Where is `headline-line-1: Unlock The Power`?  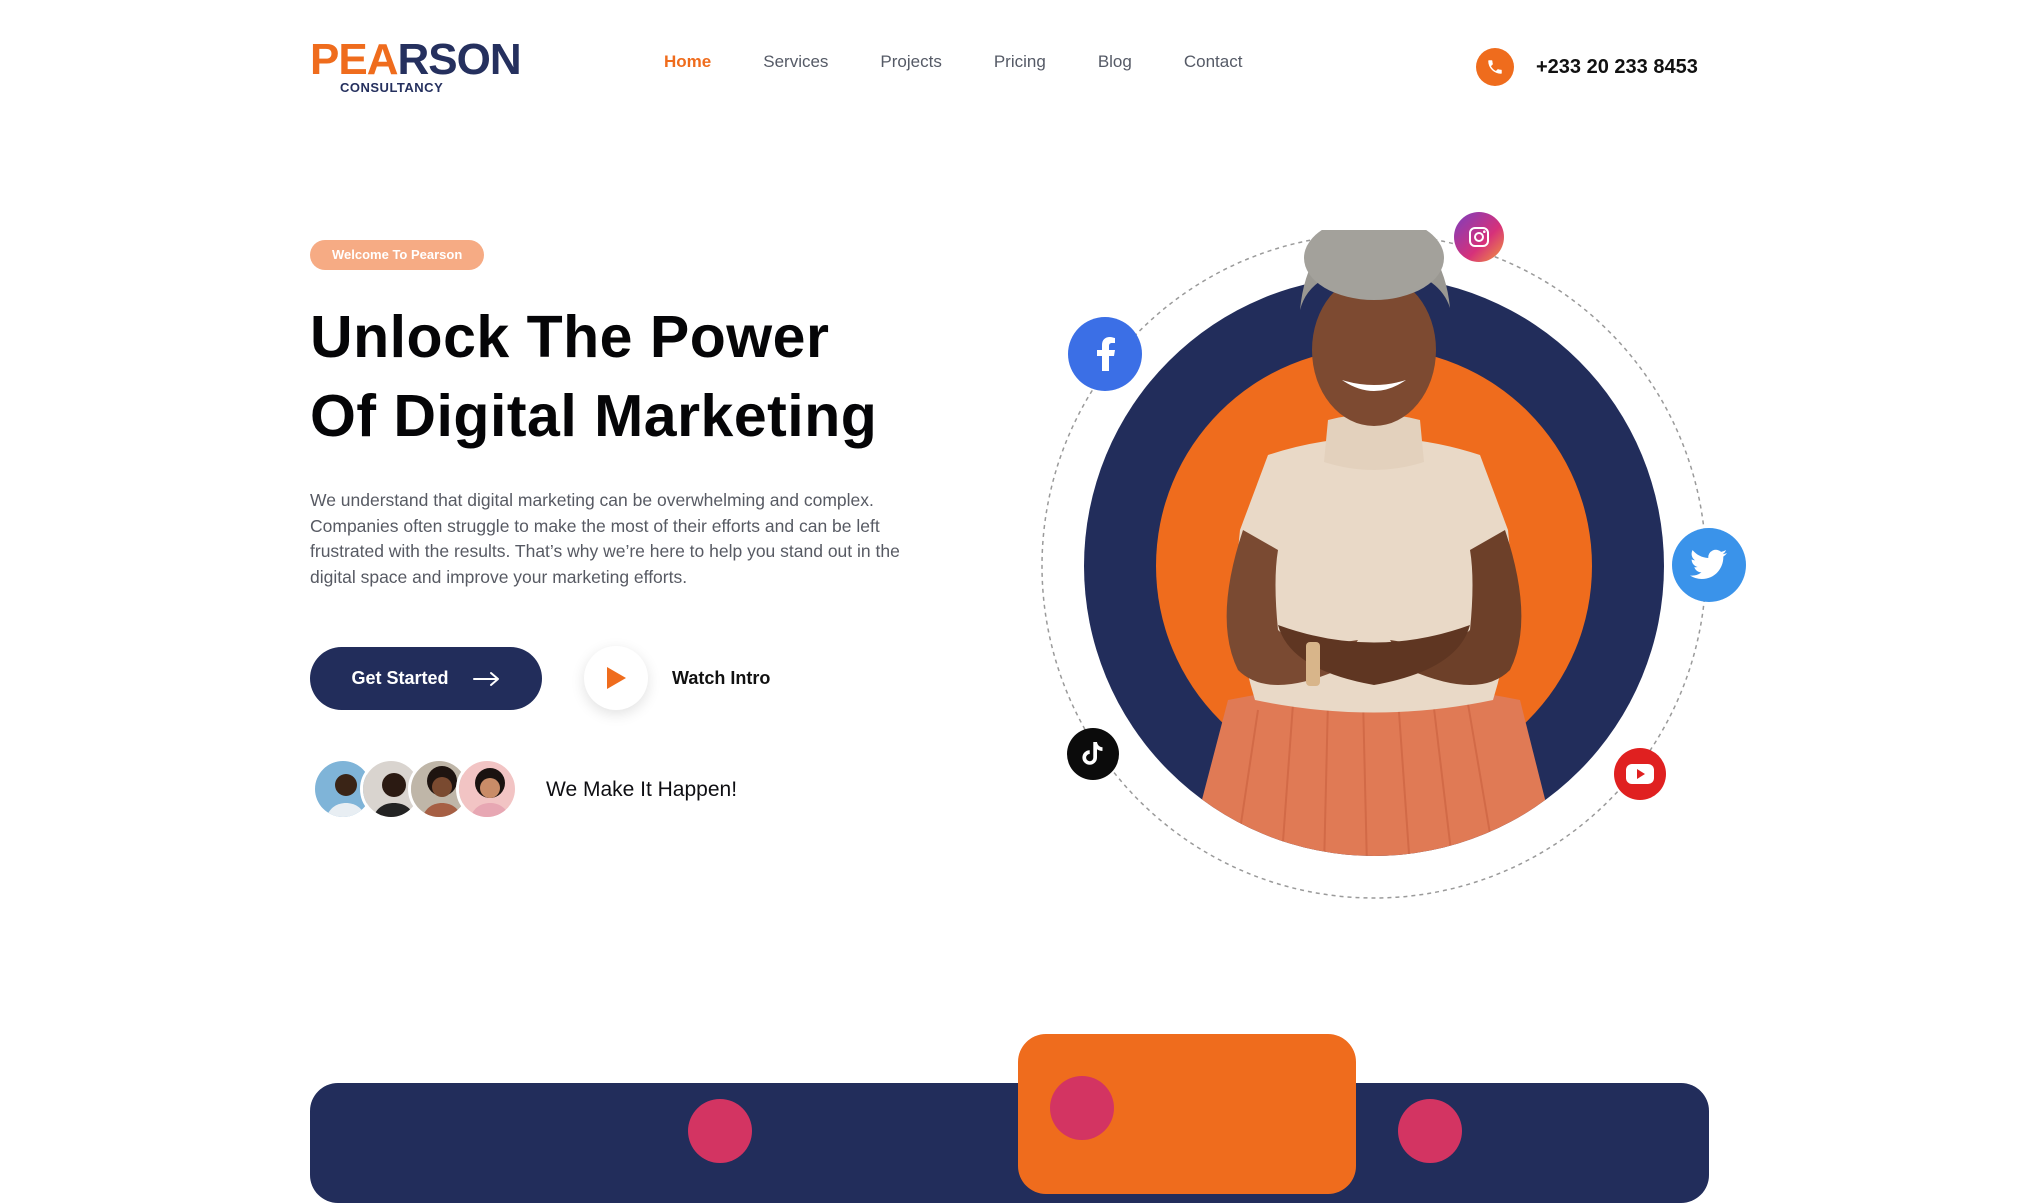
headline-line-1: Unlock The Power is located at coordinates (570, 337).